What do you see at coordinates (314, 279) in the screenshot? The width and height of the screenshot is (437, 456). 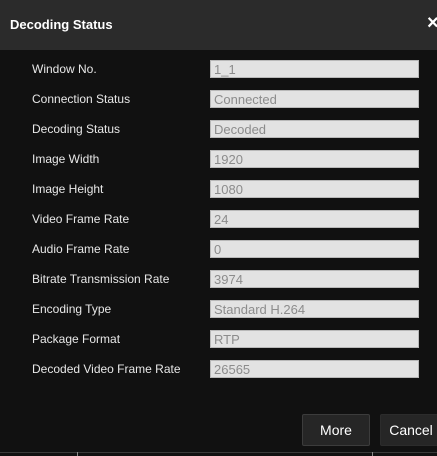 I see `bitrate-transmission-rate-field` at bounding box center [314, 279].